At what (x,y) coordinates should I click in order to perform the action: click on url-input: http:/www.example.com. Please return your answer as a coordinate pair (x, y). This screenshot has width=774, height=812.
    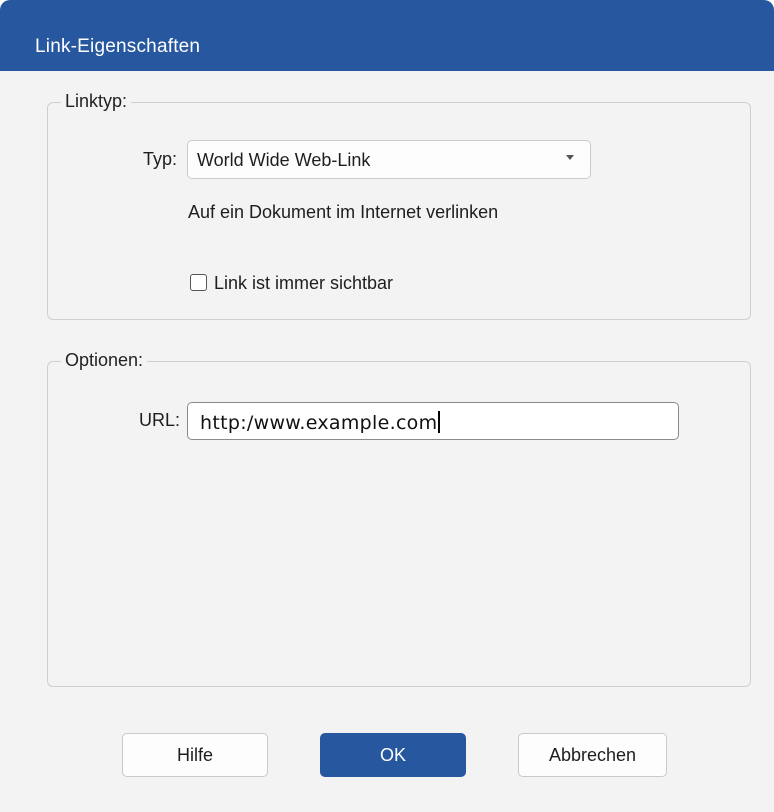
    Looking at the image, I should click on (433, 421).